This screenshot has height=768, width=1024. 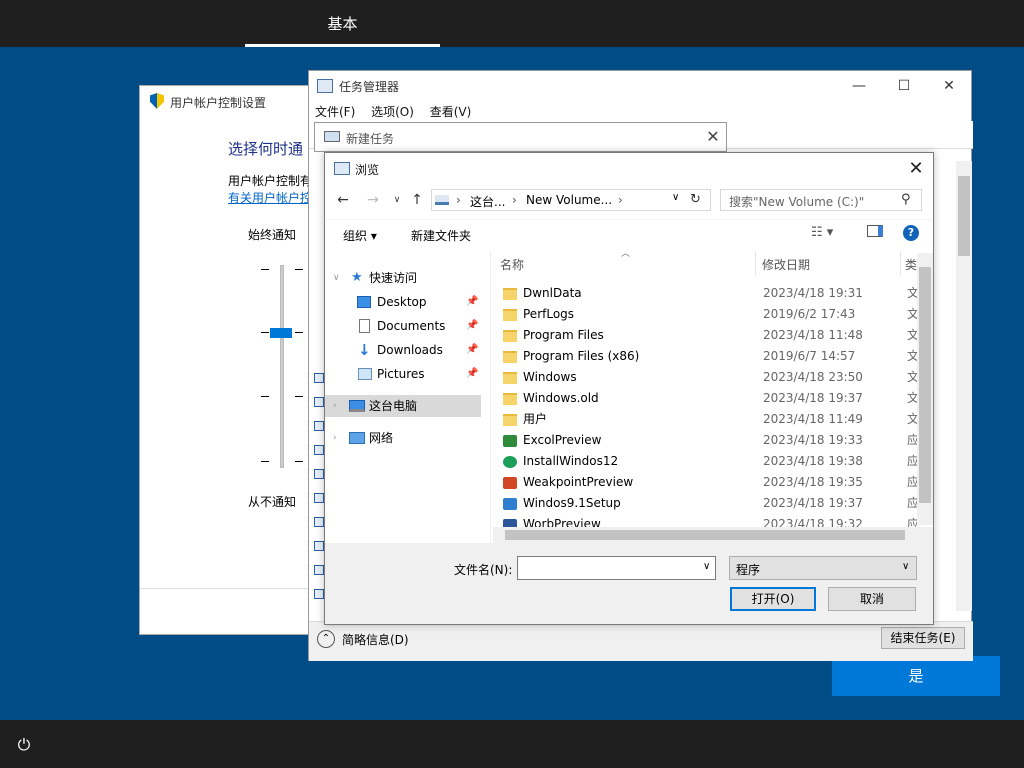 What do you see at coordinates (408, 350) in the screenshot?
I see `tree-item-downloads: ↓ Downloads 📌` at bounding box center [408, 350].